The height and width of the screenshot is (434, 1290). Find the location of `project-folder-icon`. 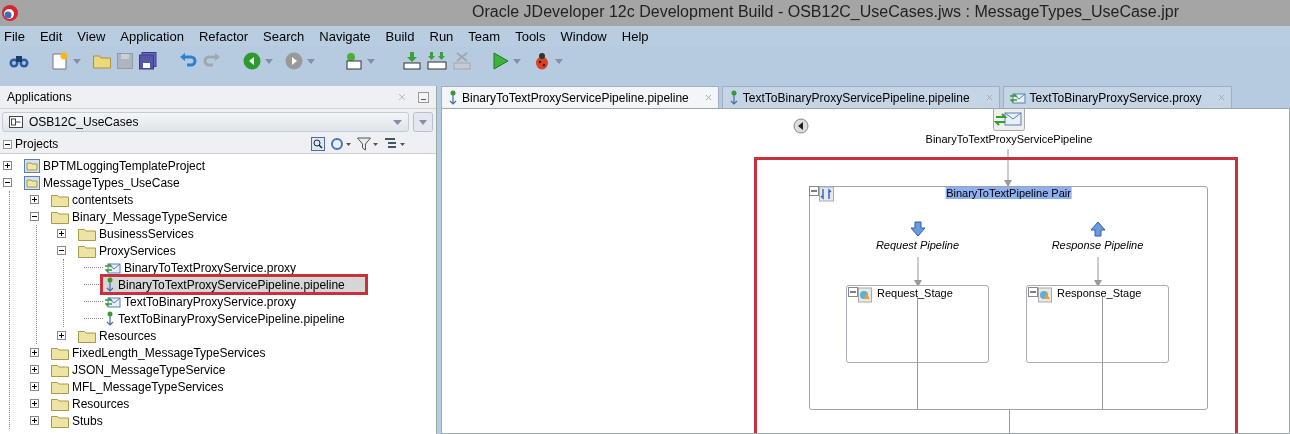

project-folder-icon is located at coordinates (32, 182).